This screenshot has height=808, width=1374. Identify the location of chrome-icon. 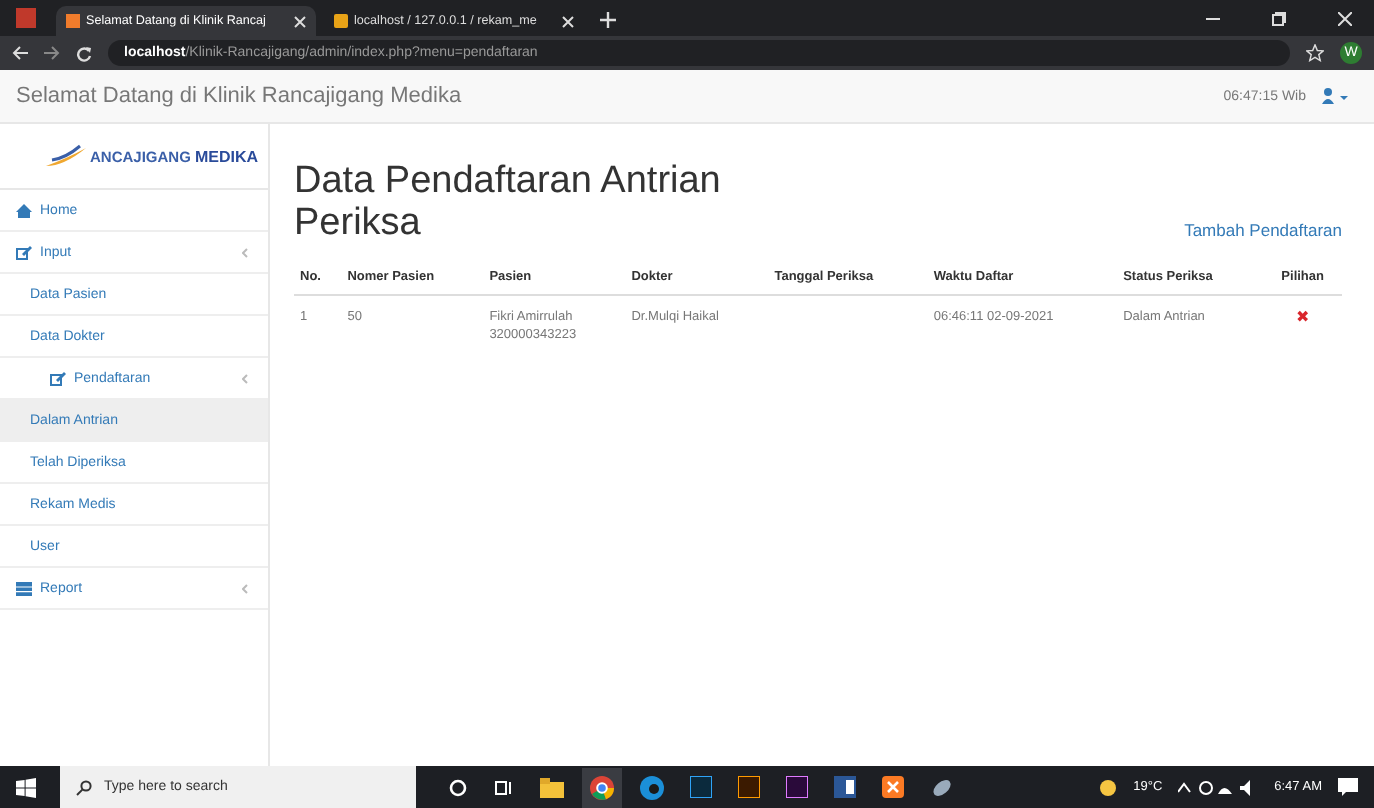
(602, 787).